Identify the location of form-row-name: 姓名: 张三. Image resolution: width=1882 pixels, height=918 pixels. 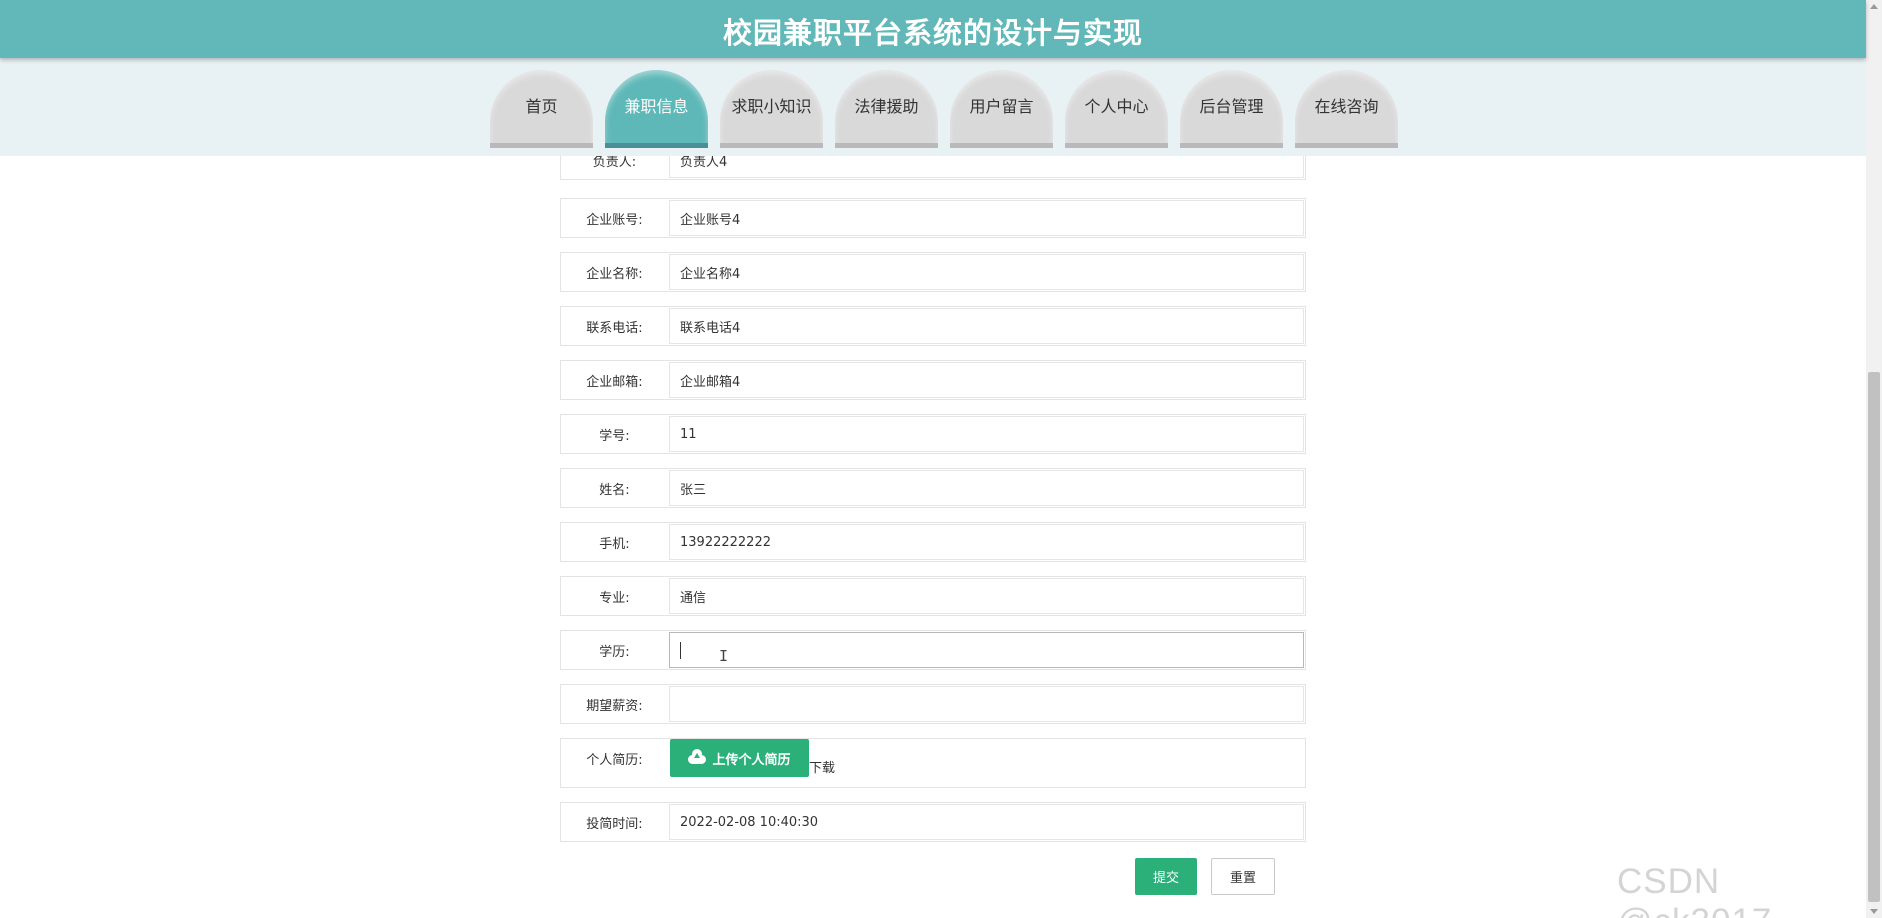
(933, 488).